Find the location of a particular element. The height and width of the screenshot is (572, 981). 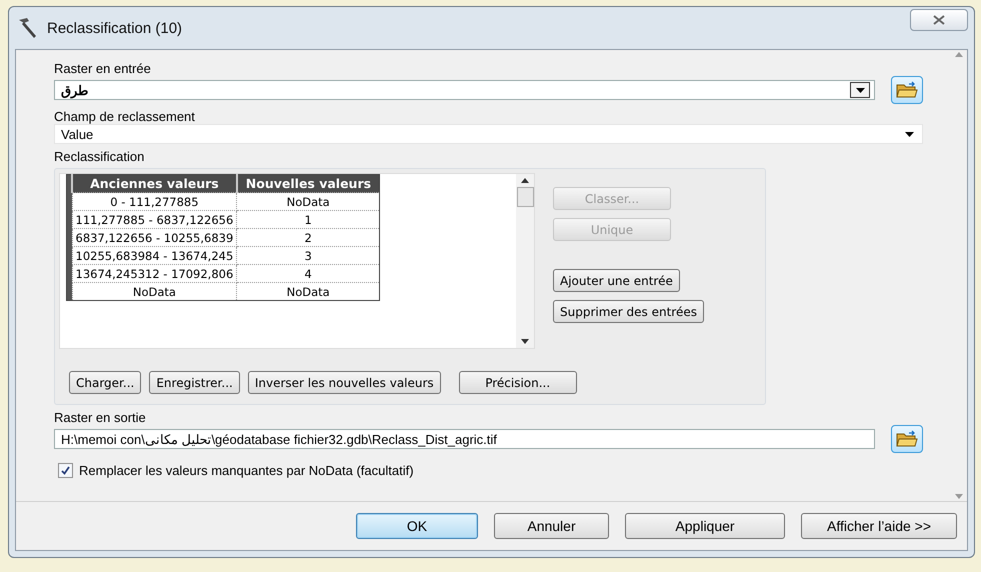

close-button is located at coordinates (939, 20).